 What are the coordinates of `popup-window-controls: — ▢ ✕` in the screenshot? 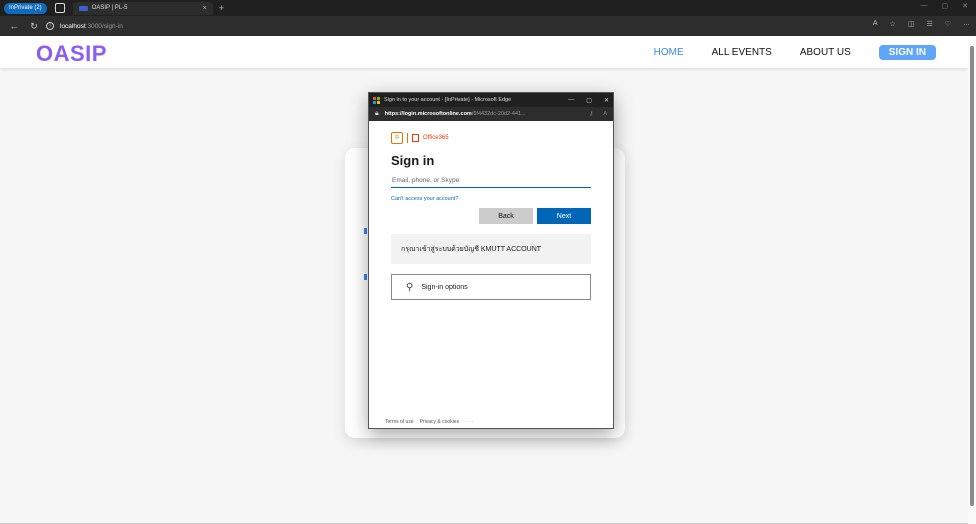 It's located at (588, 100).